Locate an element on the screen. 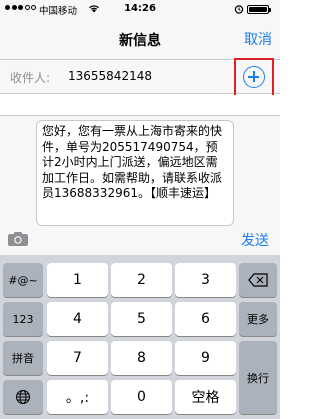 The width and height of the screenshot is (320, 419). delete-icon is located at coordinates (258, 280).